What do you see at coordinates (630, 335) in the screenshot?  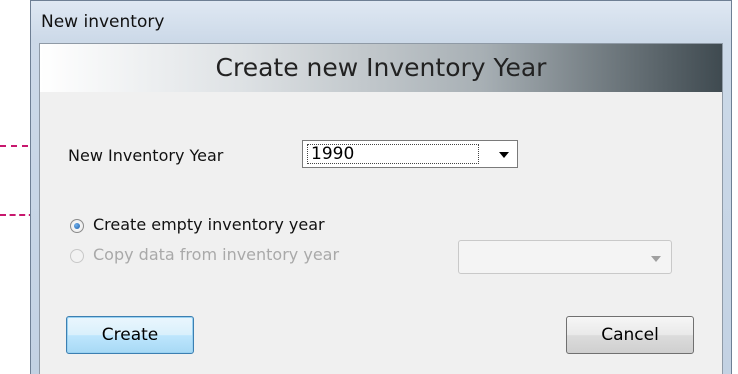 I see `cancel-button: Cancel` at bounding box center [630, 335].